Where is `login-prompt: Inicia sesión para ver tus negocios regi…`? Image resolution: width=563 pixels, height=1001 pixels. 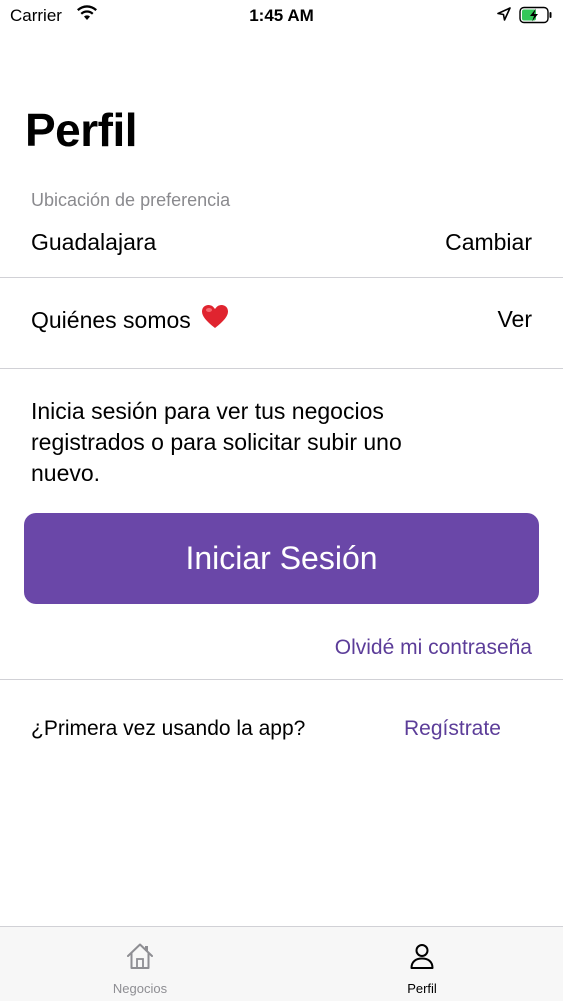
login-prompt: Inicia sesión para ver tus negocios regi… is located at coordinates (216, 442).